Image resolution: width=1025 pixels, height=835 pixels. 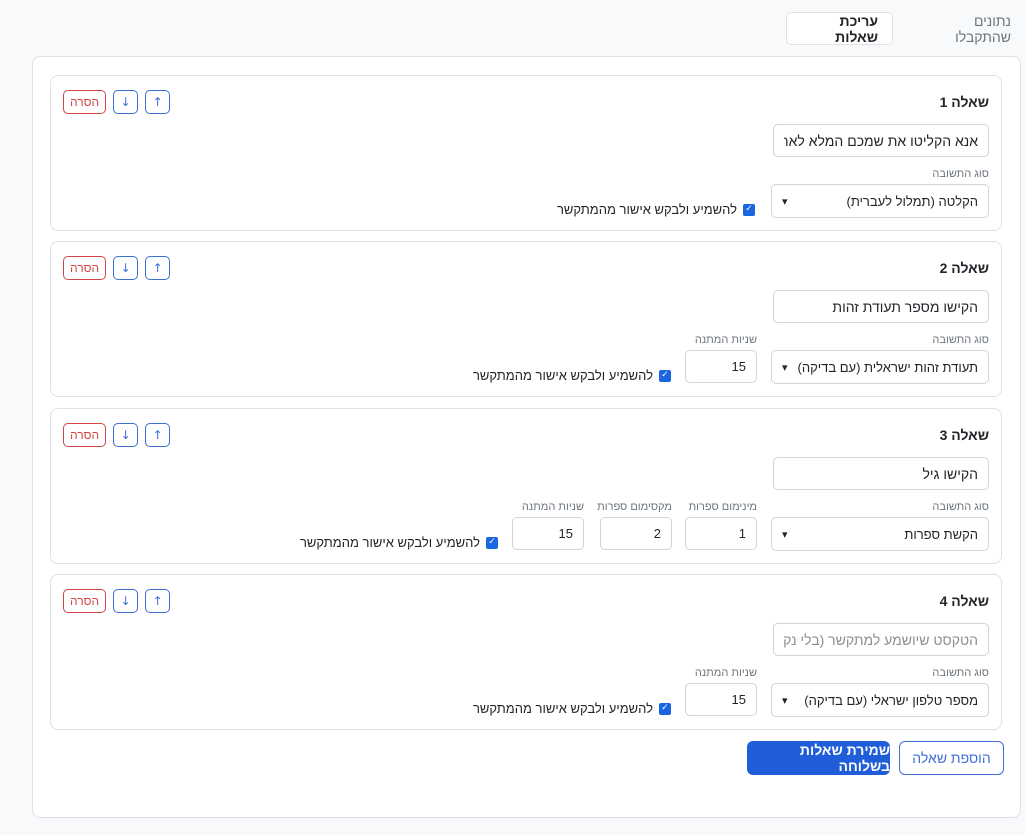 What do you see at coordinates (941, 534) in the screenshot?
I see `answer-type-value: הקשת ספרות` at bounding box center [941, 534].